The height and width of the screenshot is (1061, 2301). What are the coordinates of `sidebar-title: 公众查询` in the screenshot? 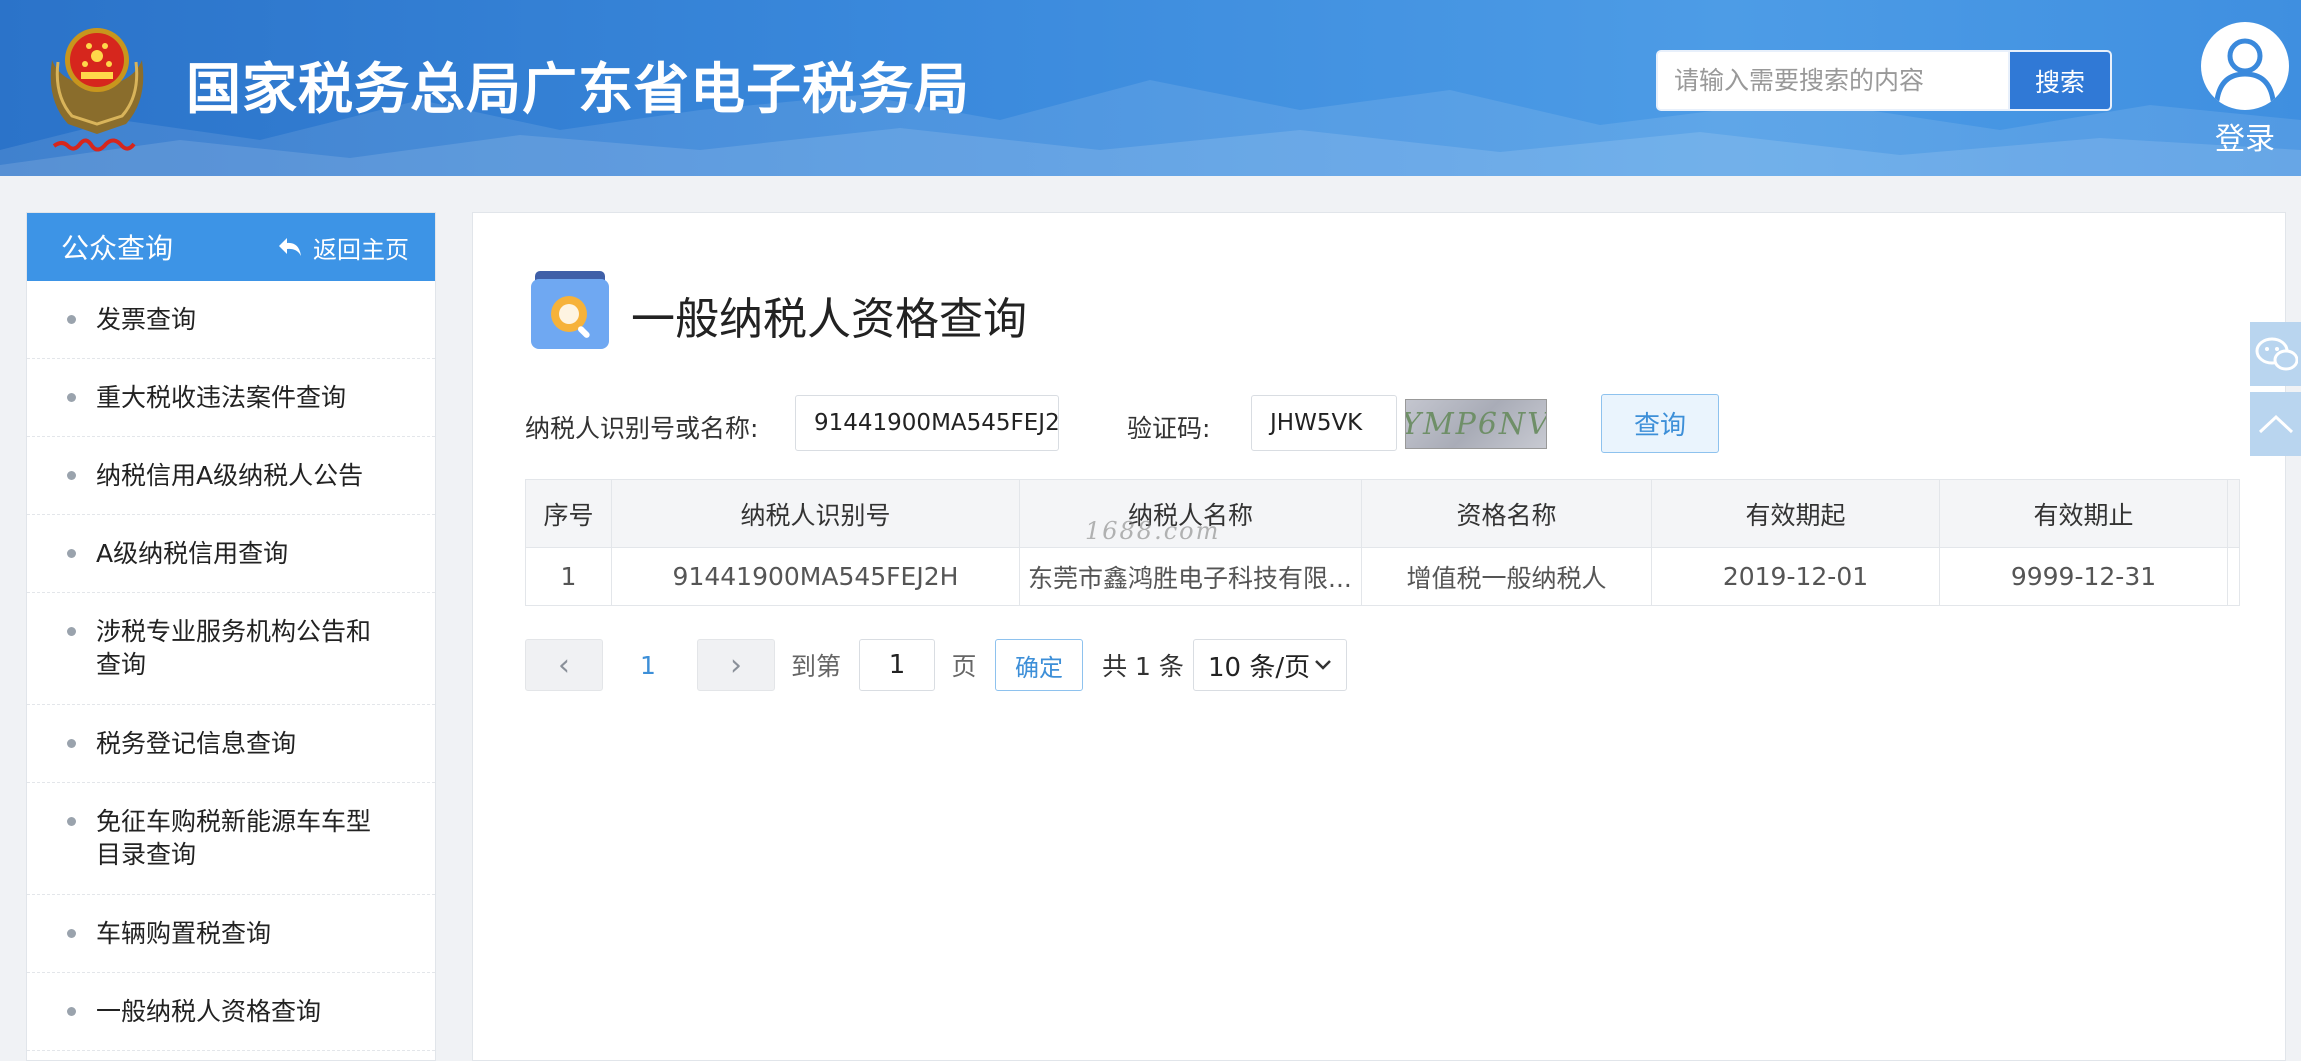 It's located at (117, 248).